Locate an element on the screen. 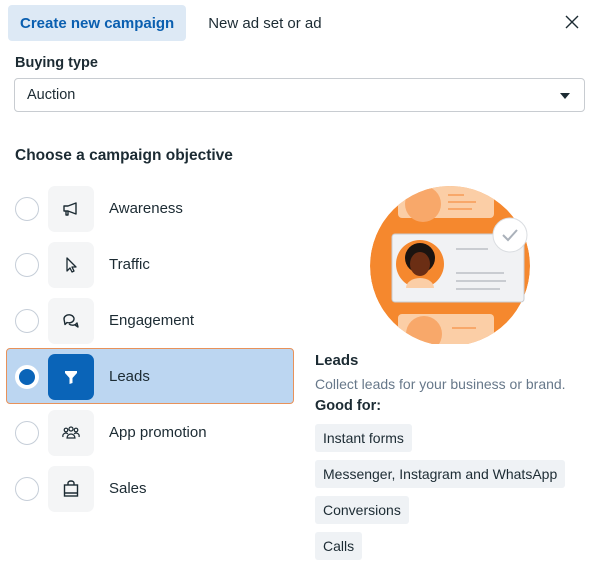 Image resolution: width=600 pixels, height=579 pixels. objective-option-app-promotion: App promotion is located at coordinates (150, 432).